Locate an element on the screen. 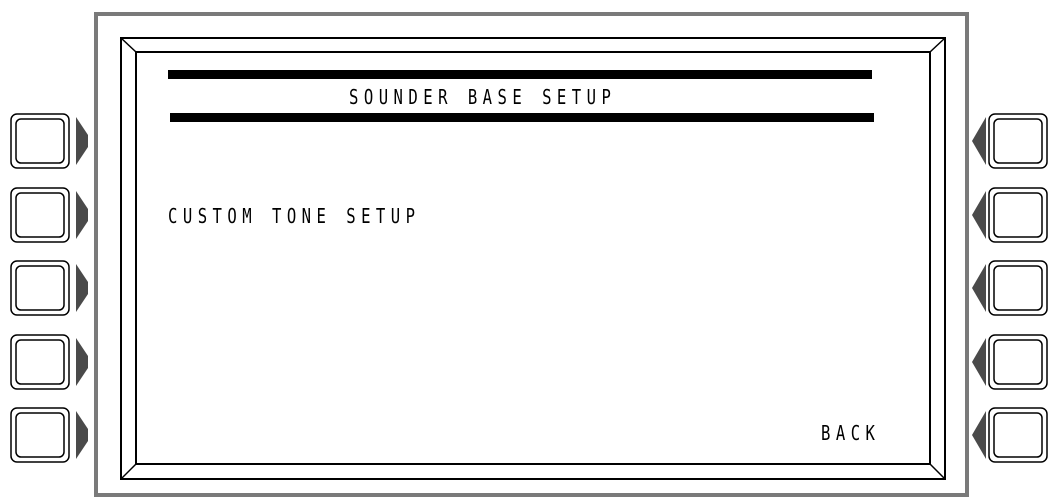  menu-item-custom-tone-setup: CUSTOM TONE SETUP is located at coordinates (294, 216).